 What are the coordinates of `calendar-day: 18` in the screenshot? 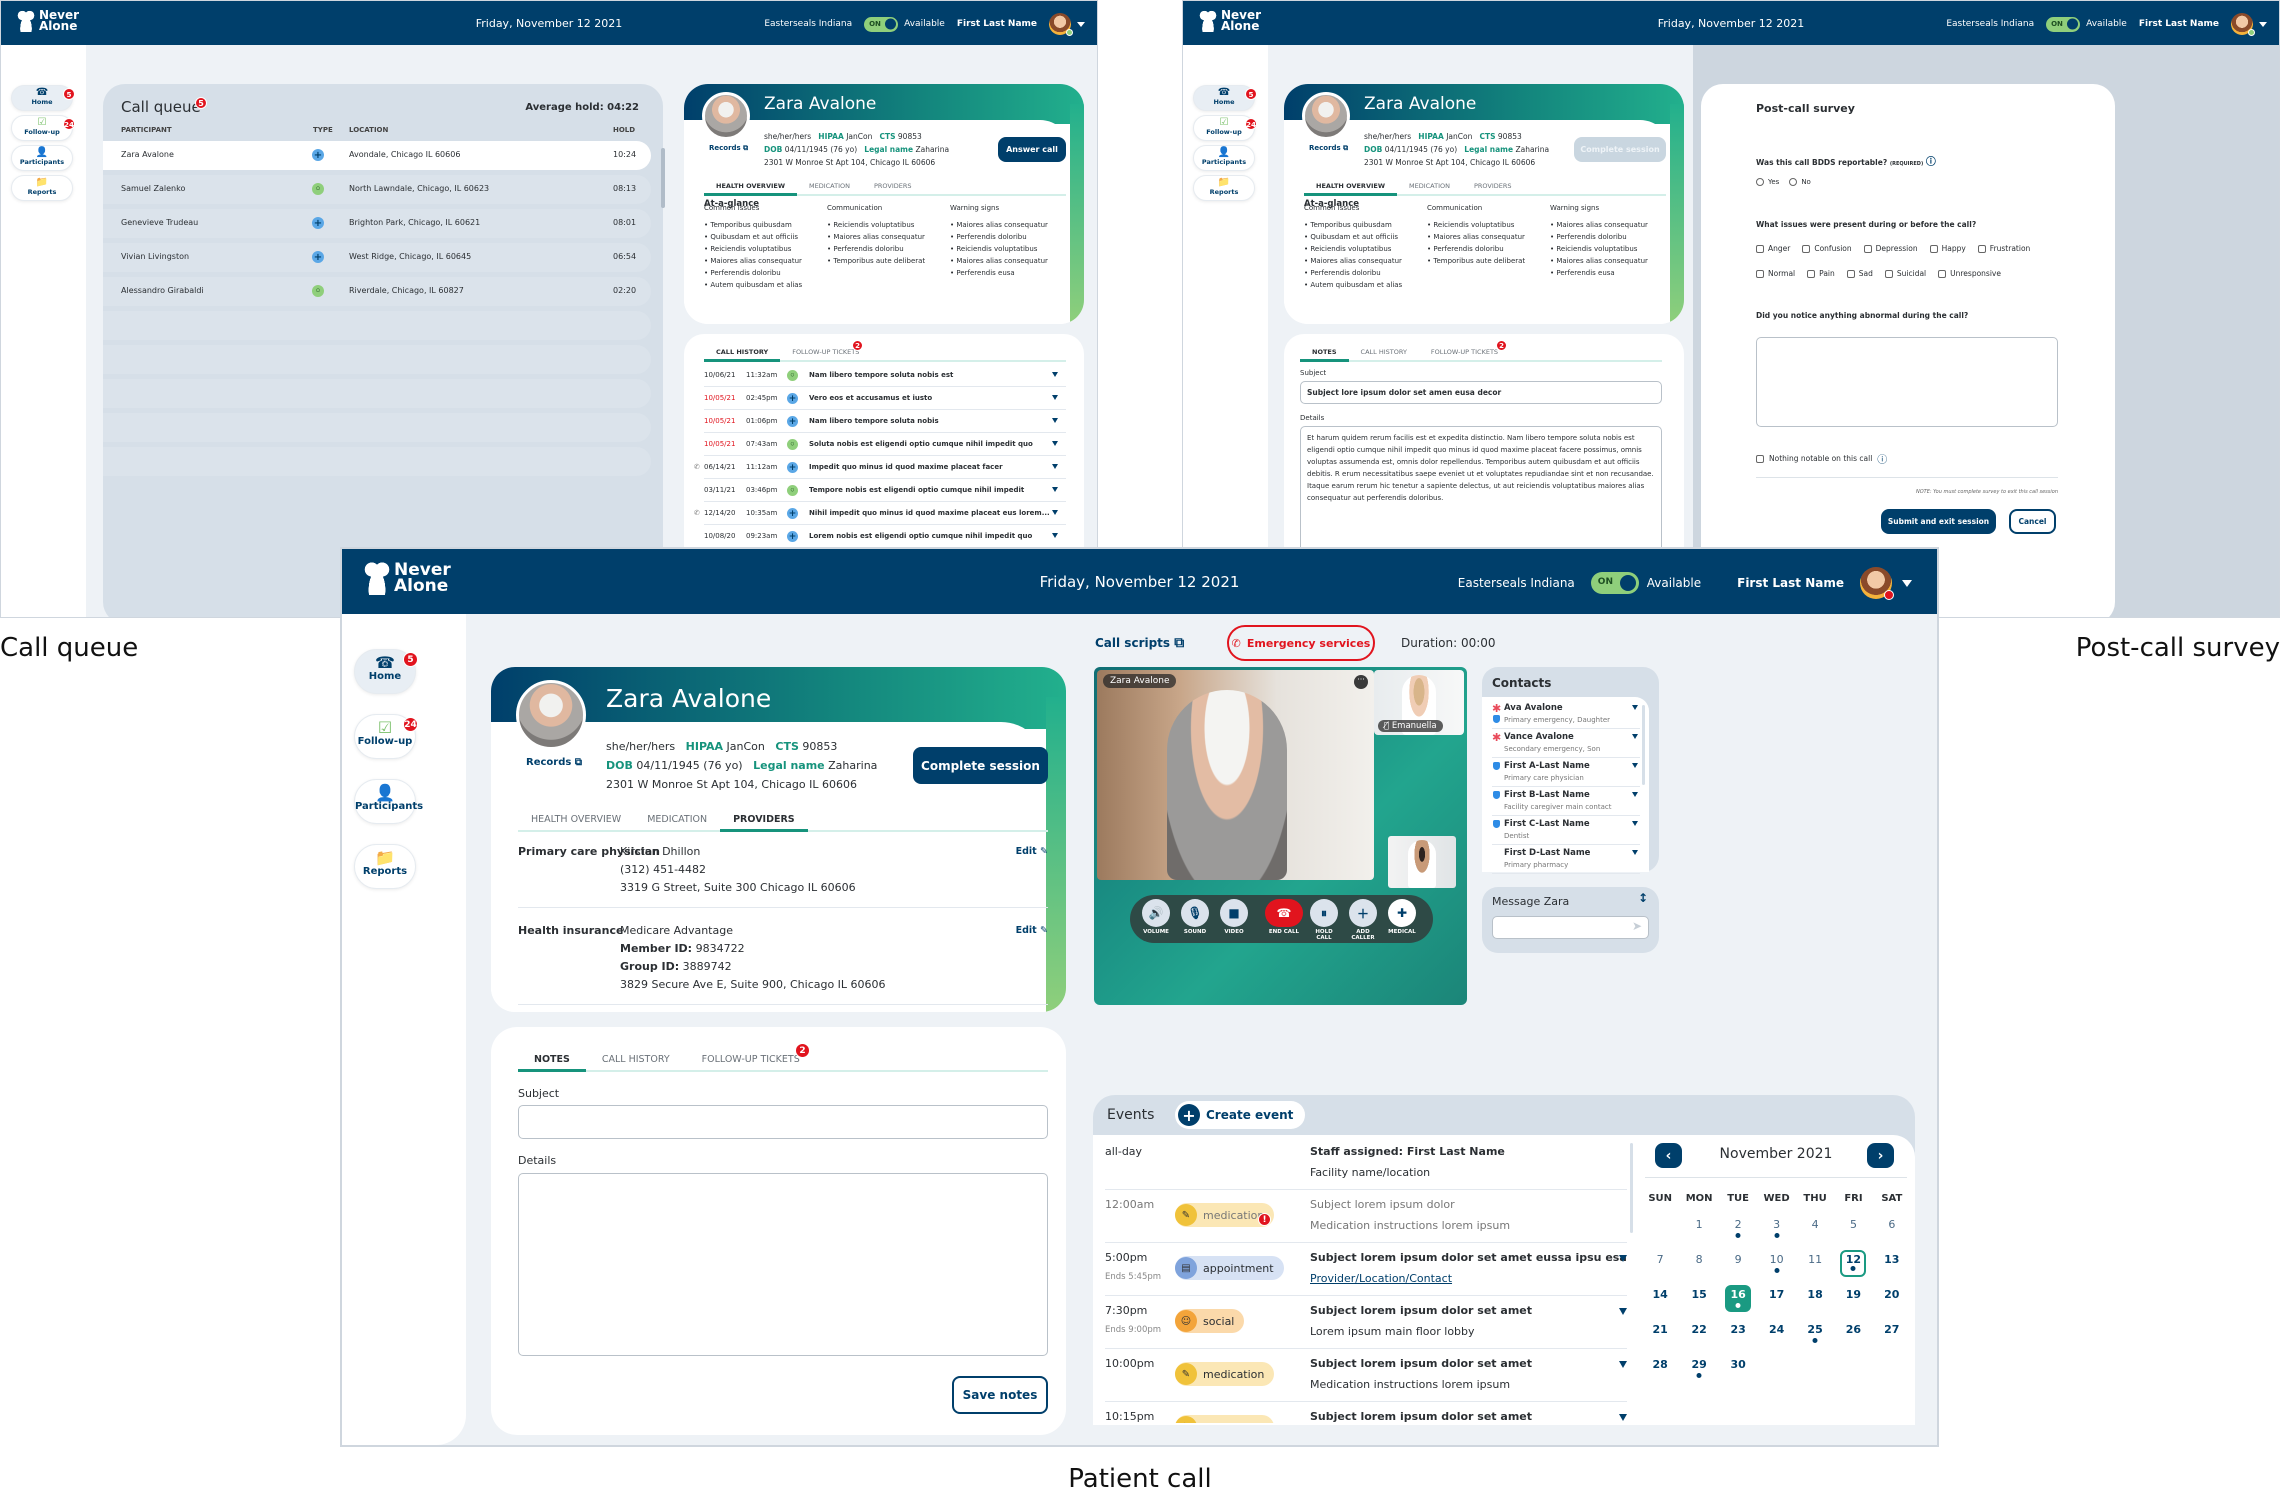 It's located at (1815, 1298).